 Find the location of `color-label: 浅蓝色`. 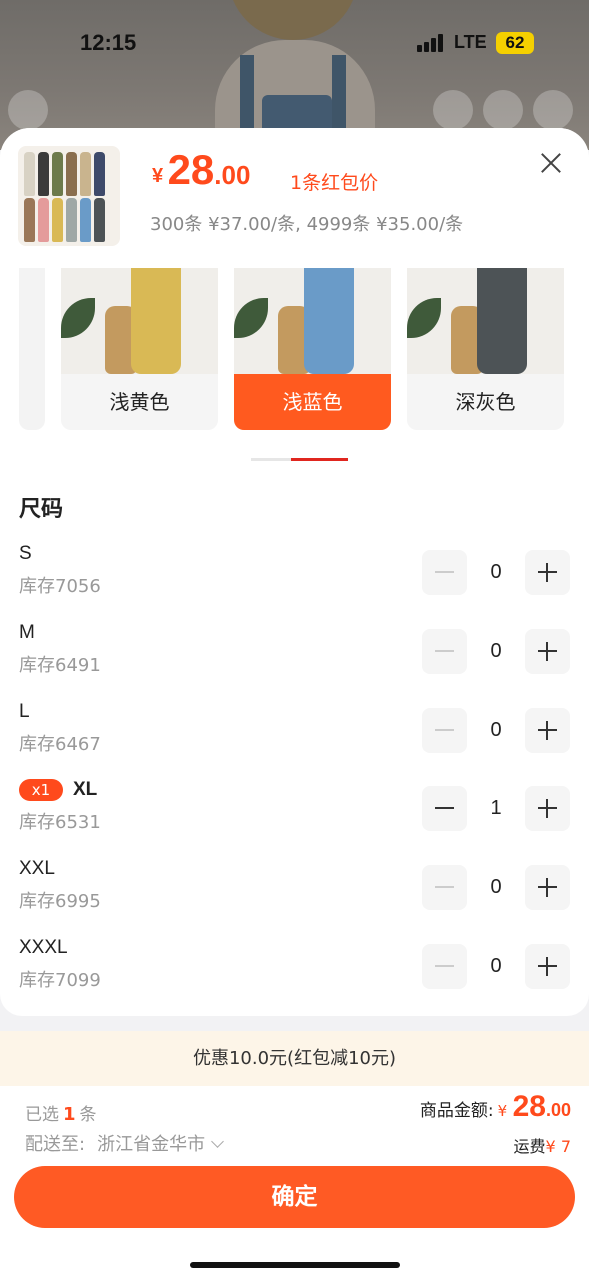

color-label: 浅蓝色 is located at coordinates (312, 402).